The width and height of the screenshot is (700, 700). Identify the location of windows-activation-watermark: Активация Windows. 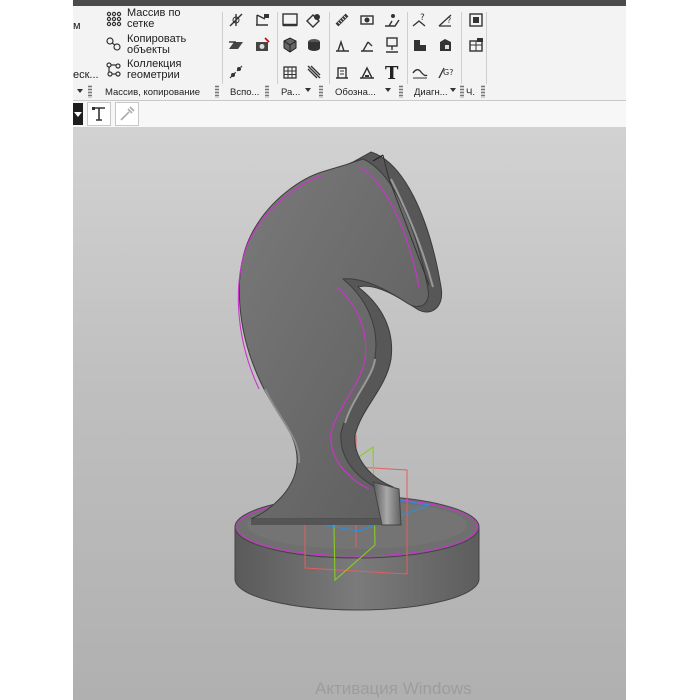
(393, 688).